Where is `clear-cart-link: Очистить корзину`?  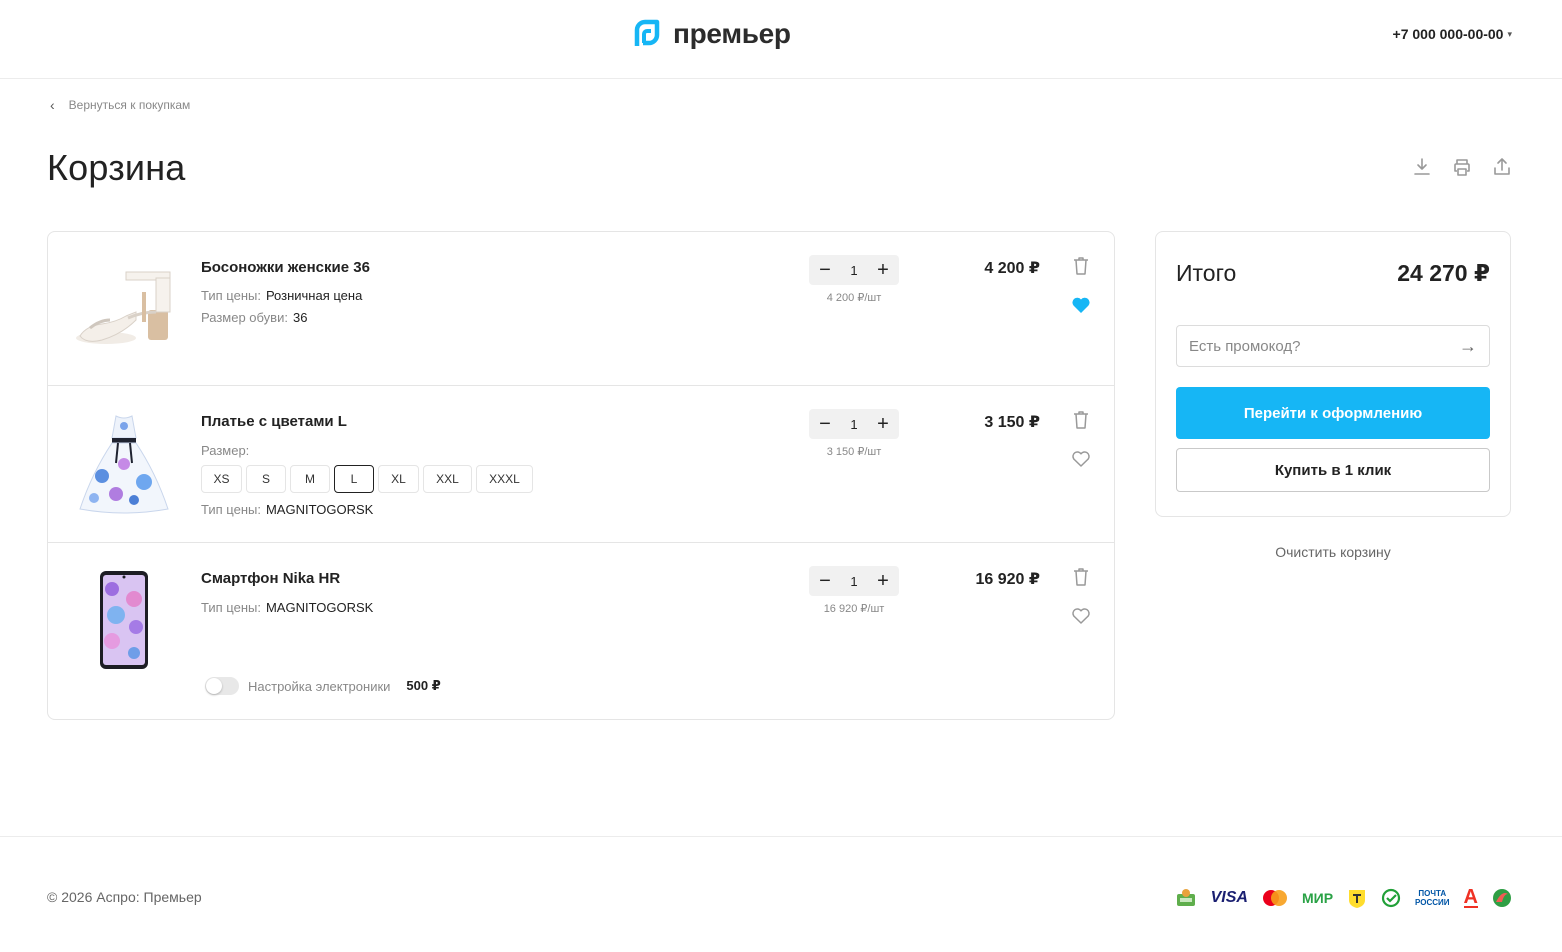
clear-cart-link: Очистить корзину is located at coordinates (1333, 552).